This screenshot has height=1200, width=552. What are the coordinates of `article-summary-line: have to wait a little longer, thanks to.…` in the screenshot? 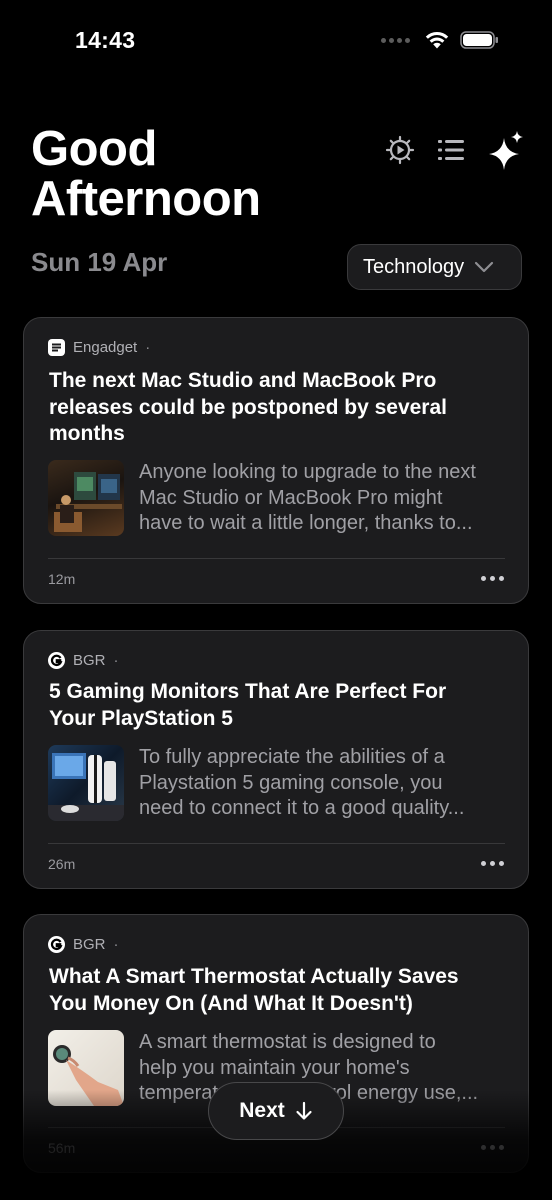 It's located at (306, 523).